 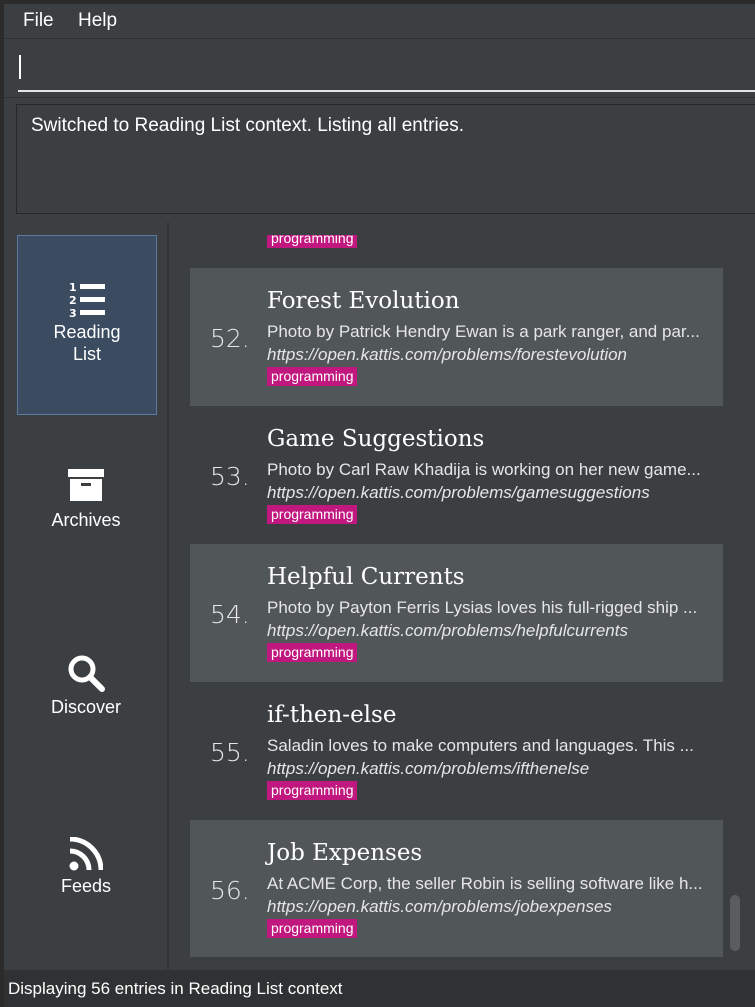 What do you see at coordinates (230, 338) in the screenshot?
I see `entry-index: 52.` at bounding box center [230, 338].